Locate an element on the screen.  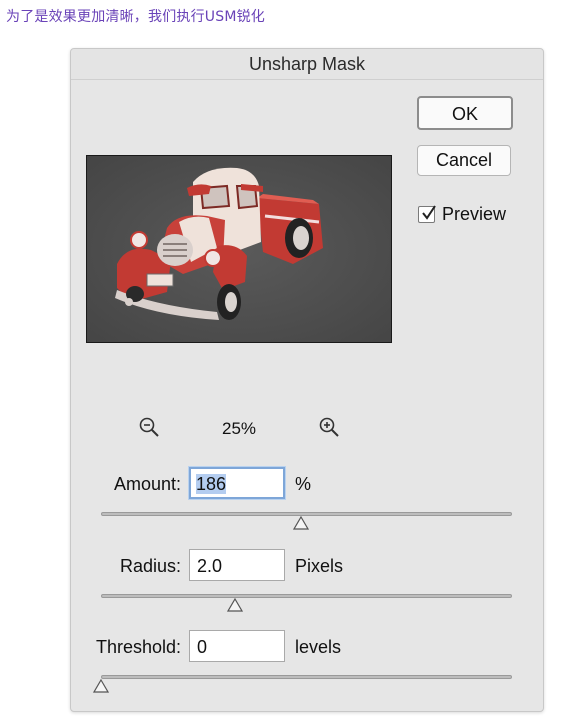
preview-toggle: Preview is located at coordinates (462, 214).